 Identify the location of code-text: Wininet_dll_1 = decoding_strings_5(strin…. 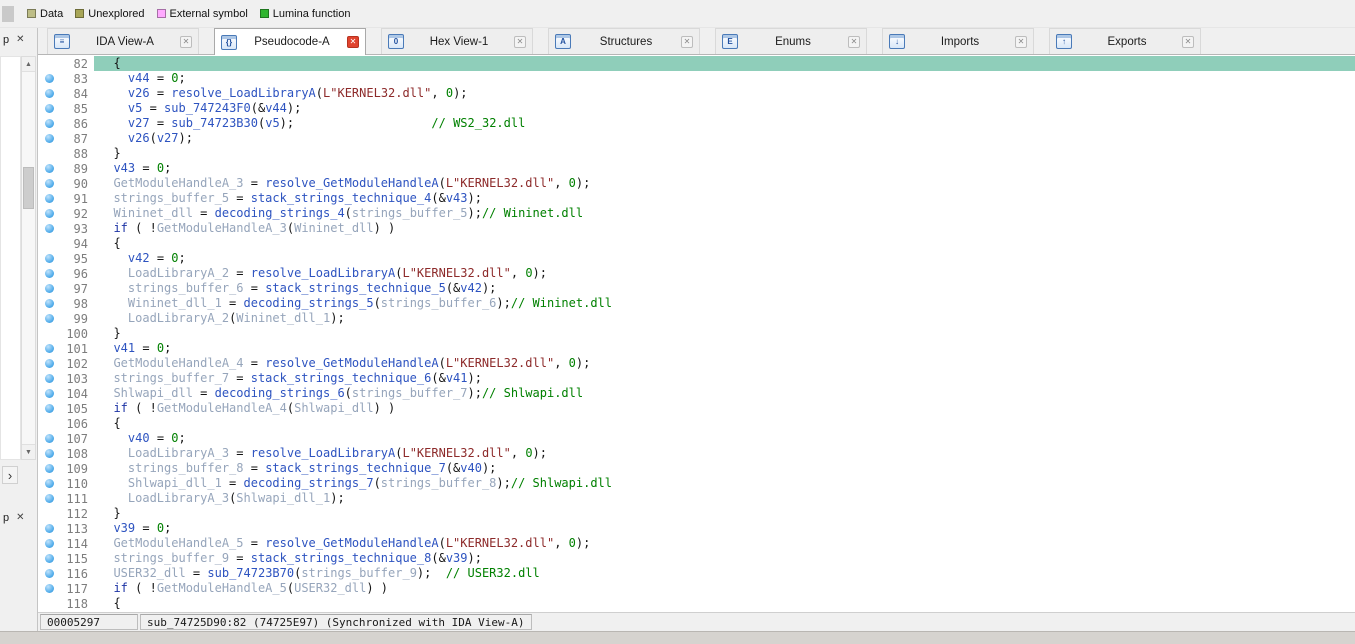
(724, 303).